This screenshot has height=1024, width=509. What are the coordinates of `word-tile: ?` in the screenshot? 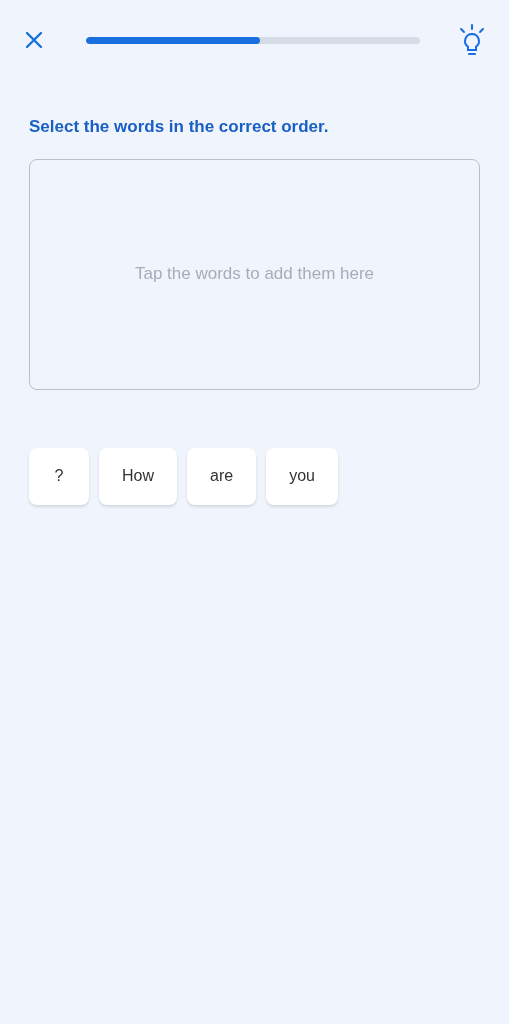 It's located at (59, 476).